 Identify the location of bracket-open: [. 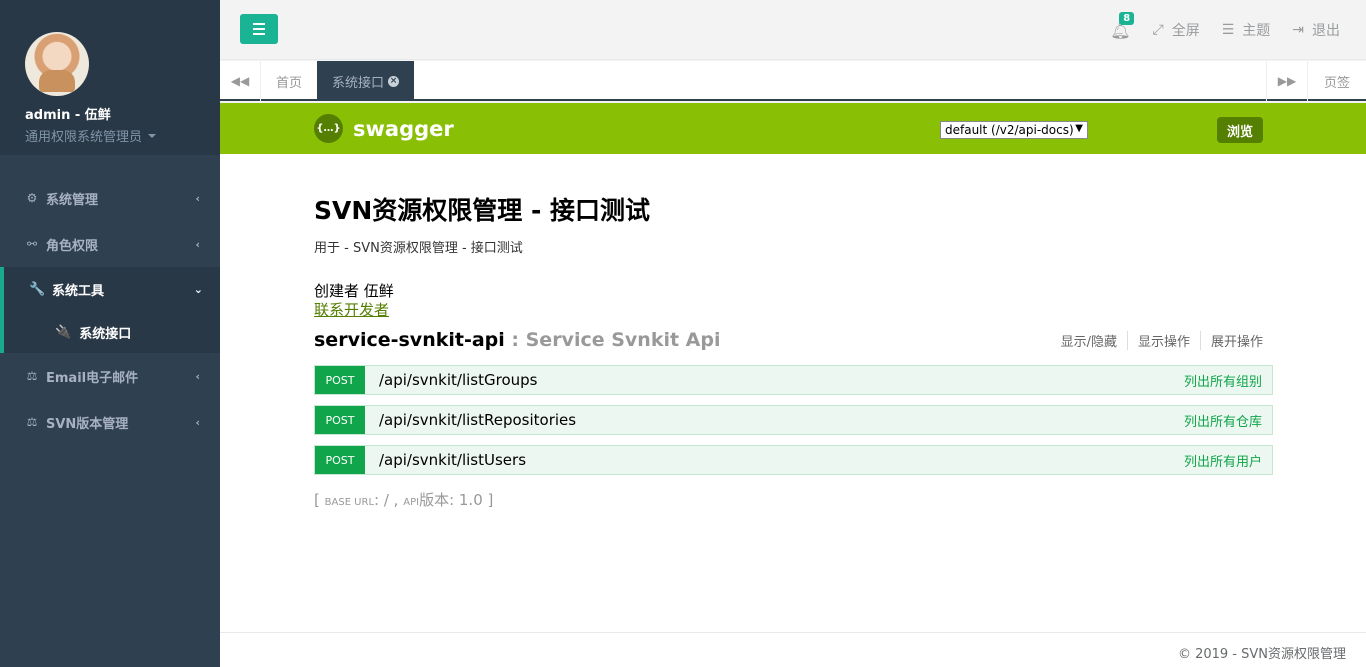
(317, 500).